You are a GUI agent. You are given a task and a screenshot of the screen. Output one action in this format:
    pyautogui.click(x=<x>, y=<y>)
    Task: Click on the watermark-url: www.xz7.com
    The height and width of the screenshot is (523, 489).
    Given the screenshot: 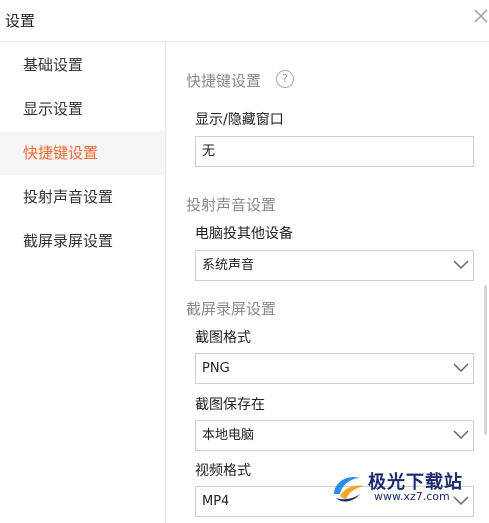 What is the action you would take?
    pyautogui.click(x=412, y=496)
    